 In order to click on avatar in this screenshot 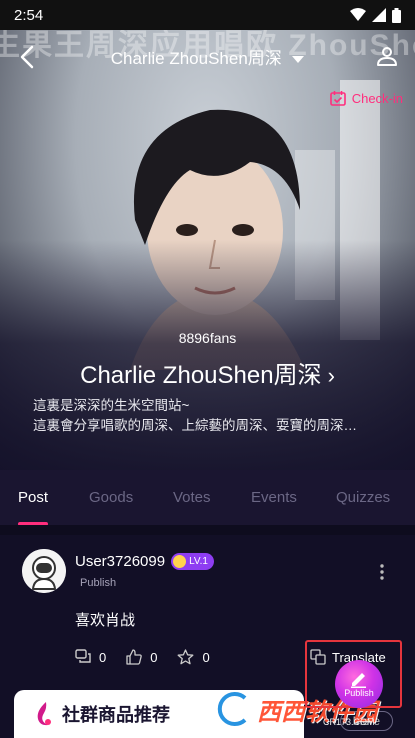, I will do `click(44, 571)`.